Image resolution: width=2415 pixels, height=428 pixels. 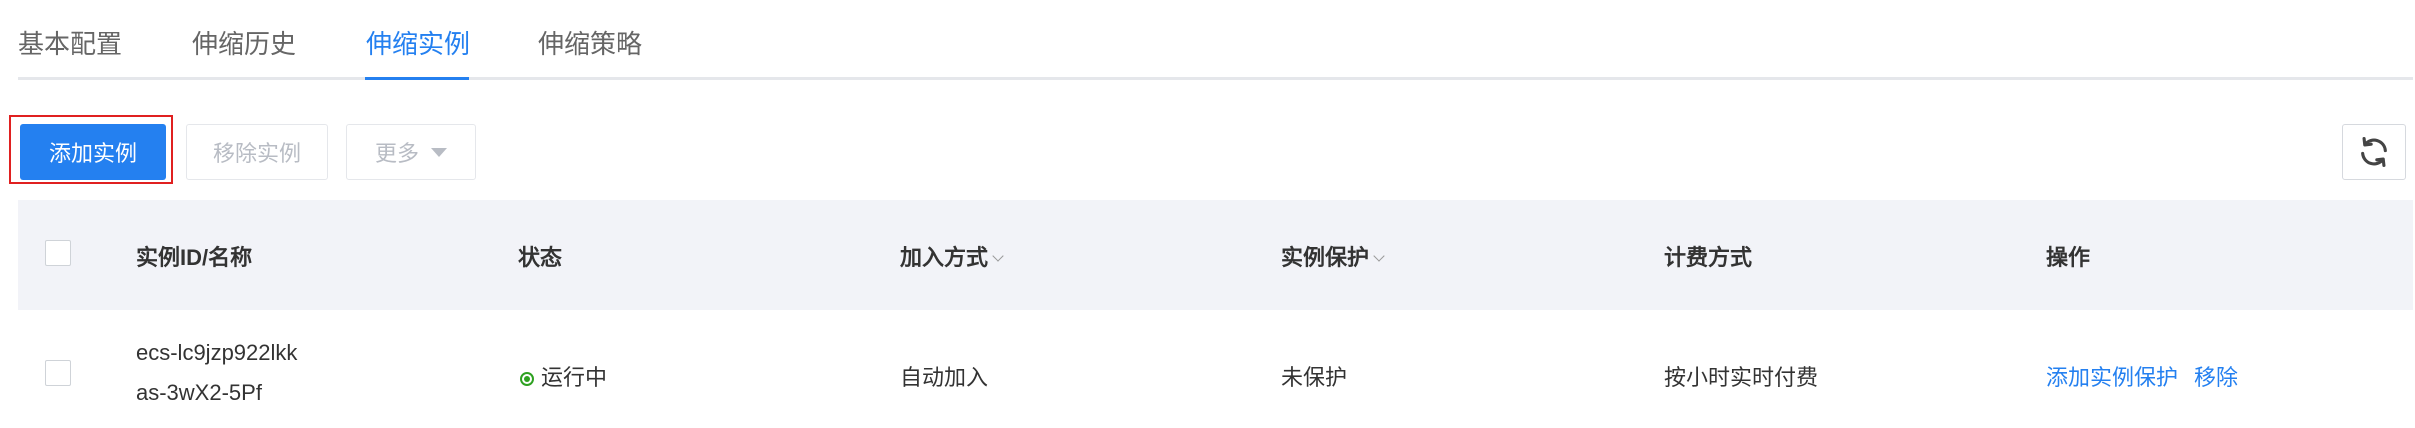 I want to click on column-header-billing: 计费方式, so click(x=1708, y=257).